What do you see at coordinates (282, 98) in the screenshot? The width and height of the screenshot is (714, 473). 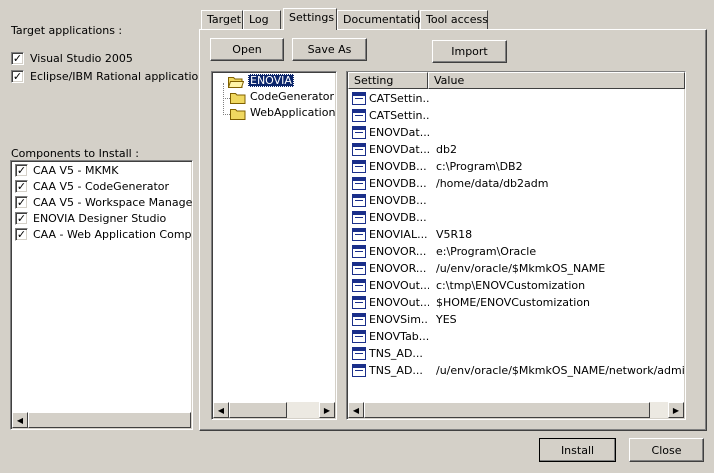 I see `tree-item: CodeGenerator` at bounding box center [282, 98].